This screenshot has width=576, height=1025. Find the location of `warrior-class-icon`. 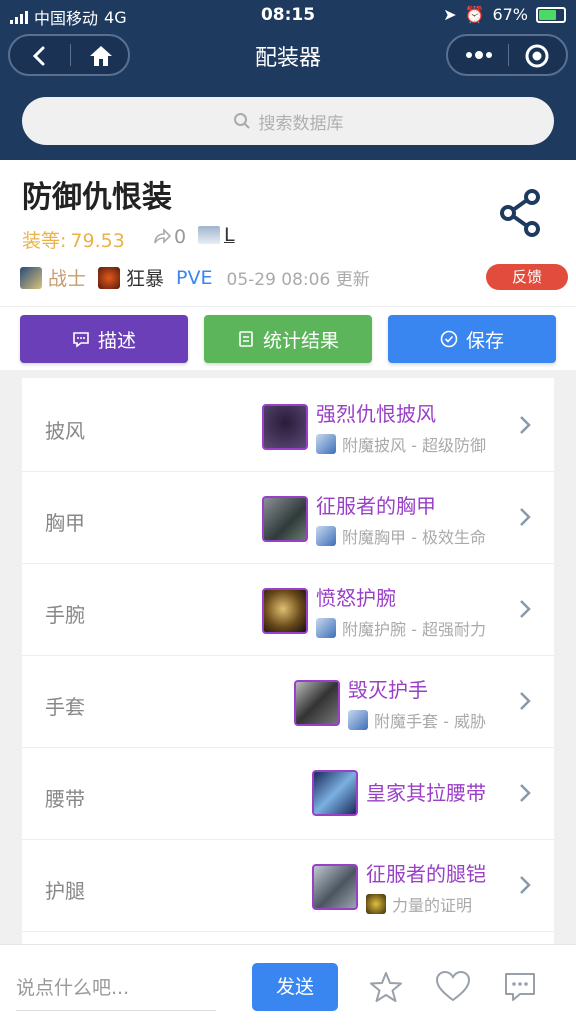

warrior-class-icon is located at coordinates (31, 277).